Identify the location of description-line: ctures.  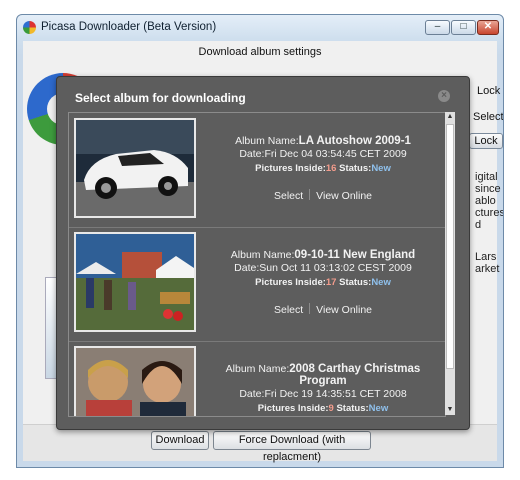
(489, 213).